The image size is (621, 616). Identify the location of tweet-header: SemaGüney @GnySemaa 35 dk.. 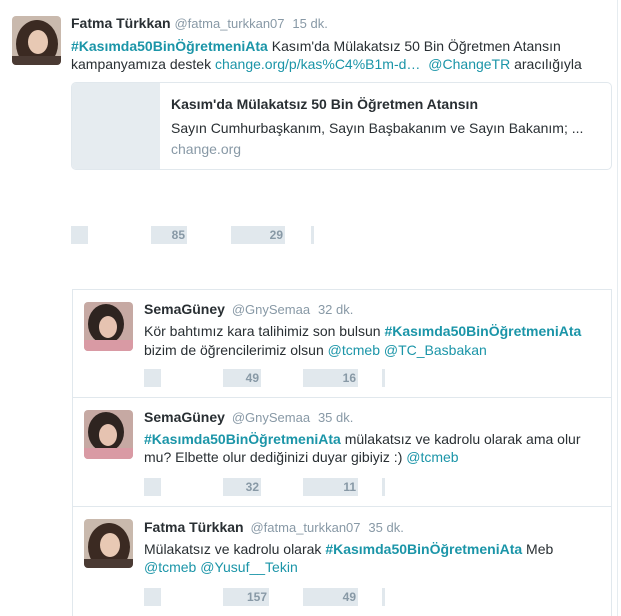
(248, 417).